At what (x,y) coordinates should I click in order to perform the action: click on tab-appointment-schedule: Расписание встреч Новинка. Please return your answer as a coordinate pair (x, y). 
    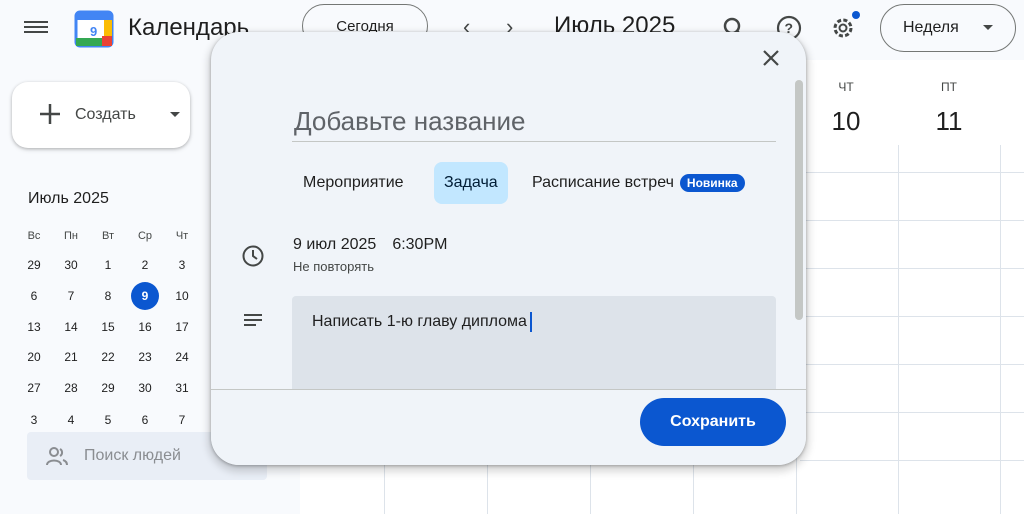
    Looking at the image, I should click on (638, 183).